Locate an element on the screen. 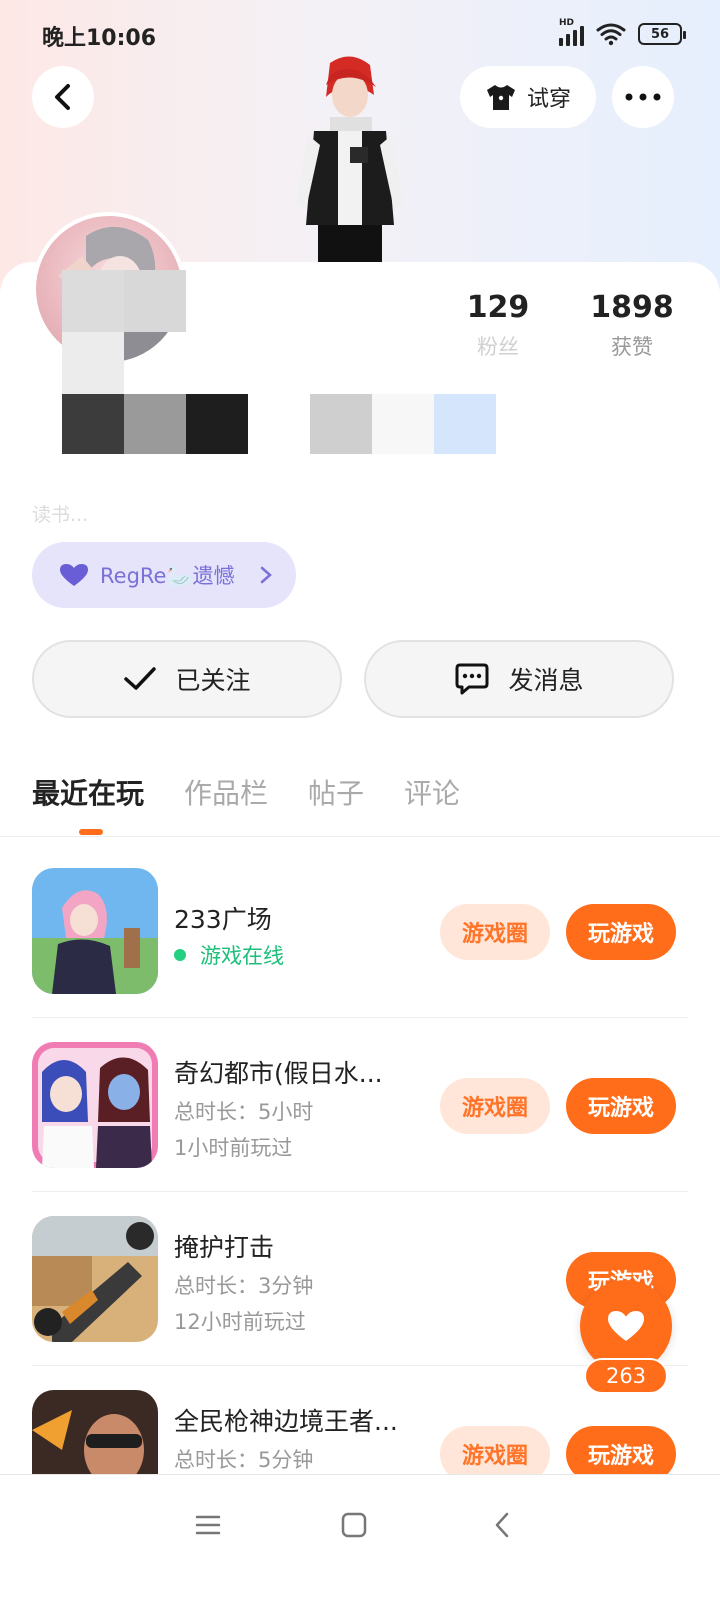 The image size is (720, 1600). home-button is located at coordinates (354, 1525).